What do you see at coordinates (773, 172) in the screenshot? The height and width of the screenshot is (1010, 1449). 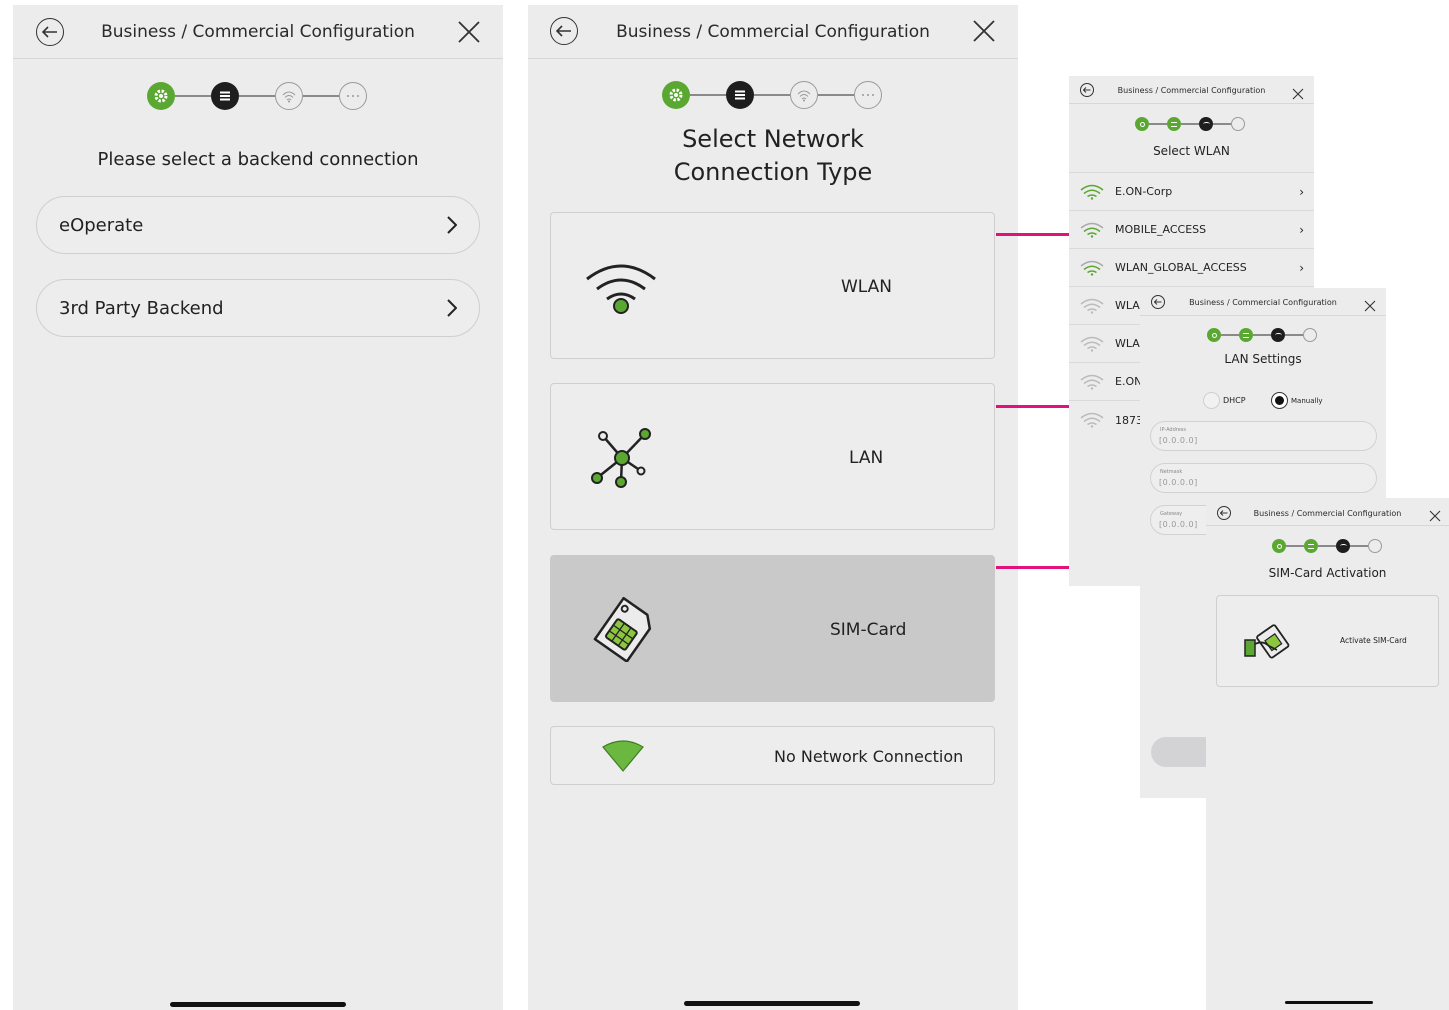 I see `page-title-line2: Connection Type` at bounding box center [773, 172].